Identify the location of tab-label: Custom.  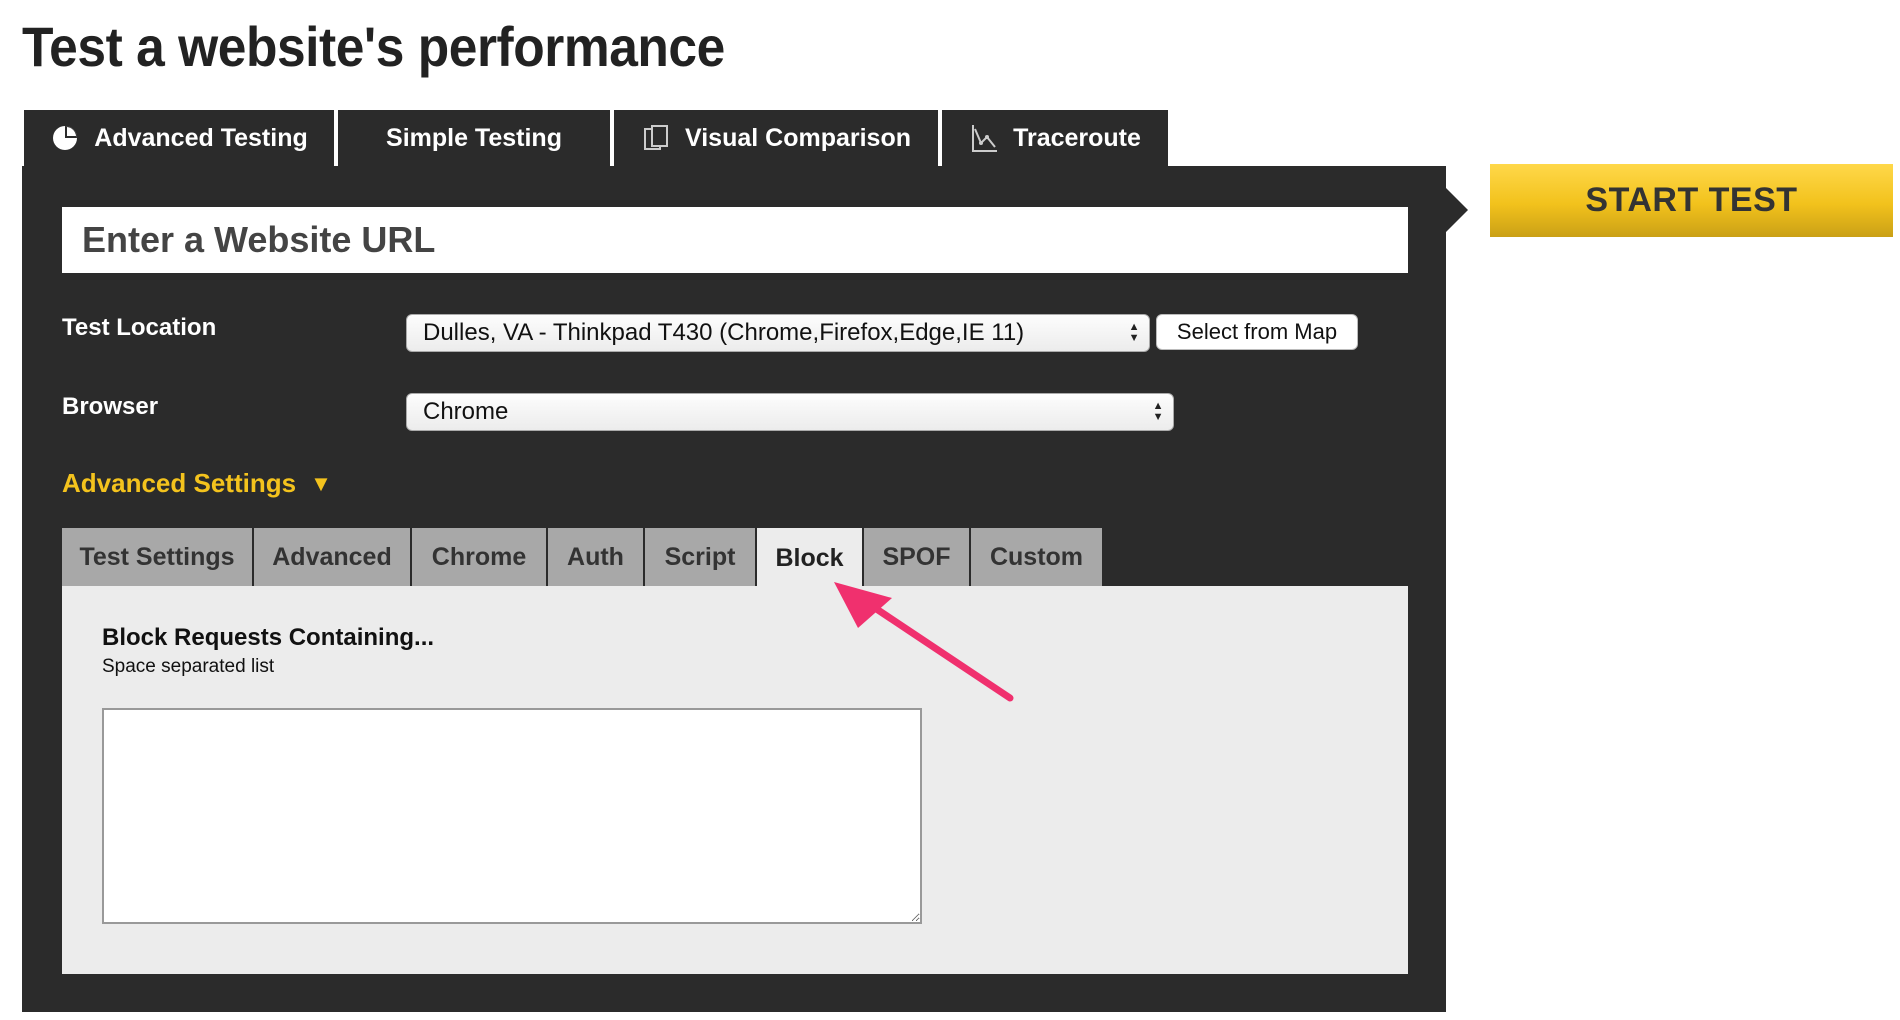
(1036, 556).